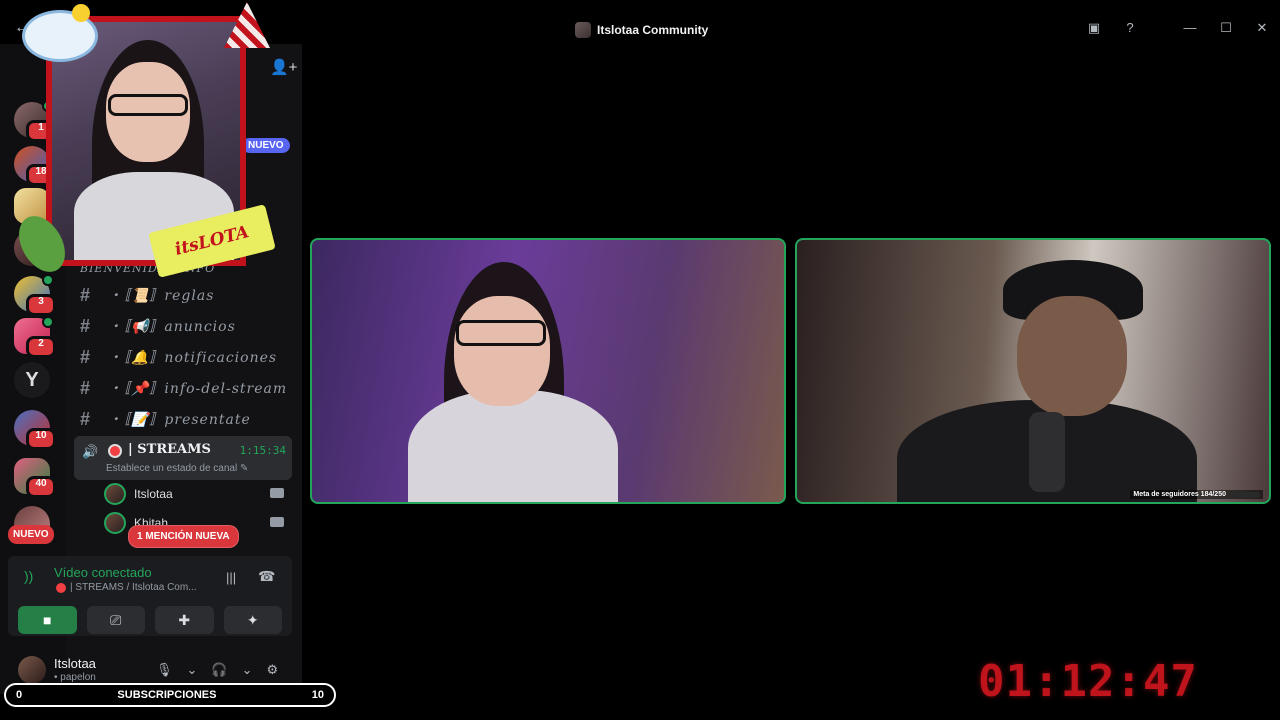 This screenshot has height=720, width=1280. Describe the element at coordinates (19, 695) in the screenshot. I see `subs-start: 0` at that location.